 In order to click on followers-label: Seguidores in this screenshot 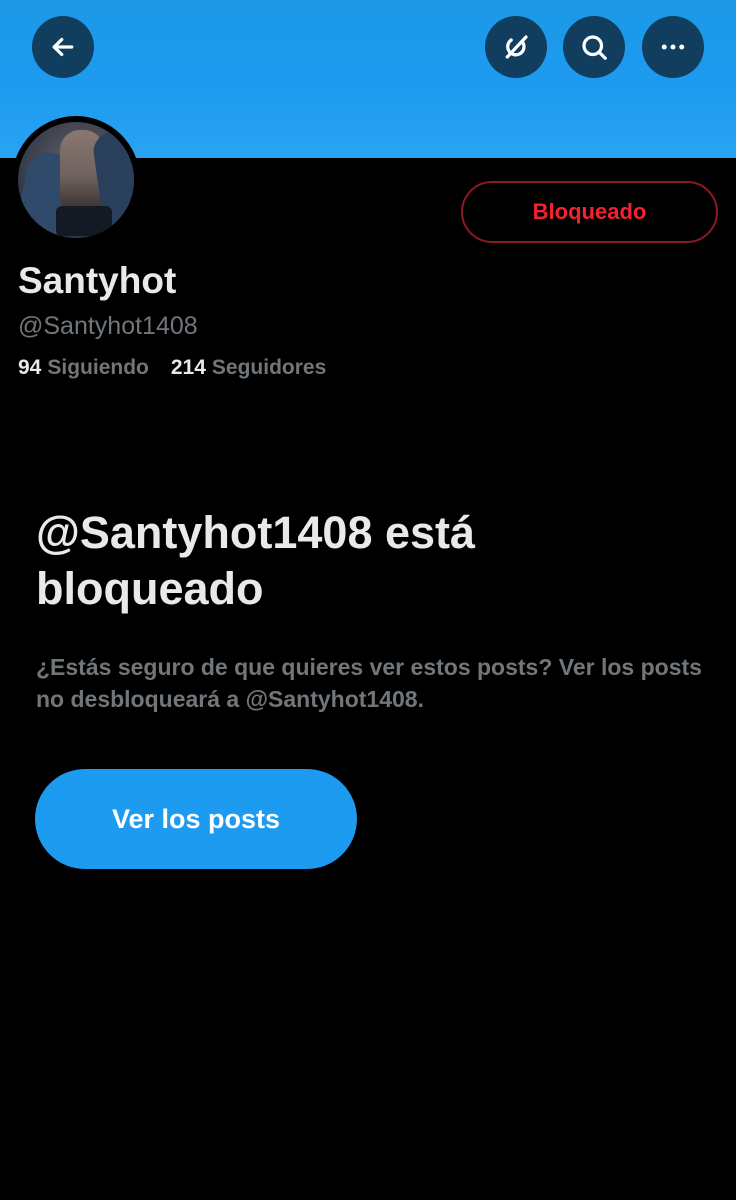, I will do `click(269, 367)`.